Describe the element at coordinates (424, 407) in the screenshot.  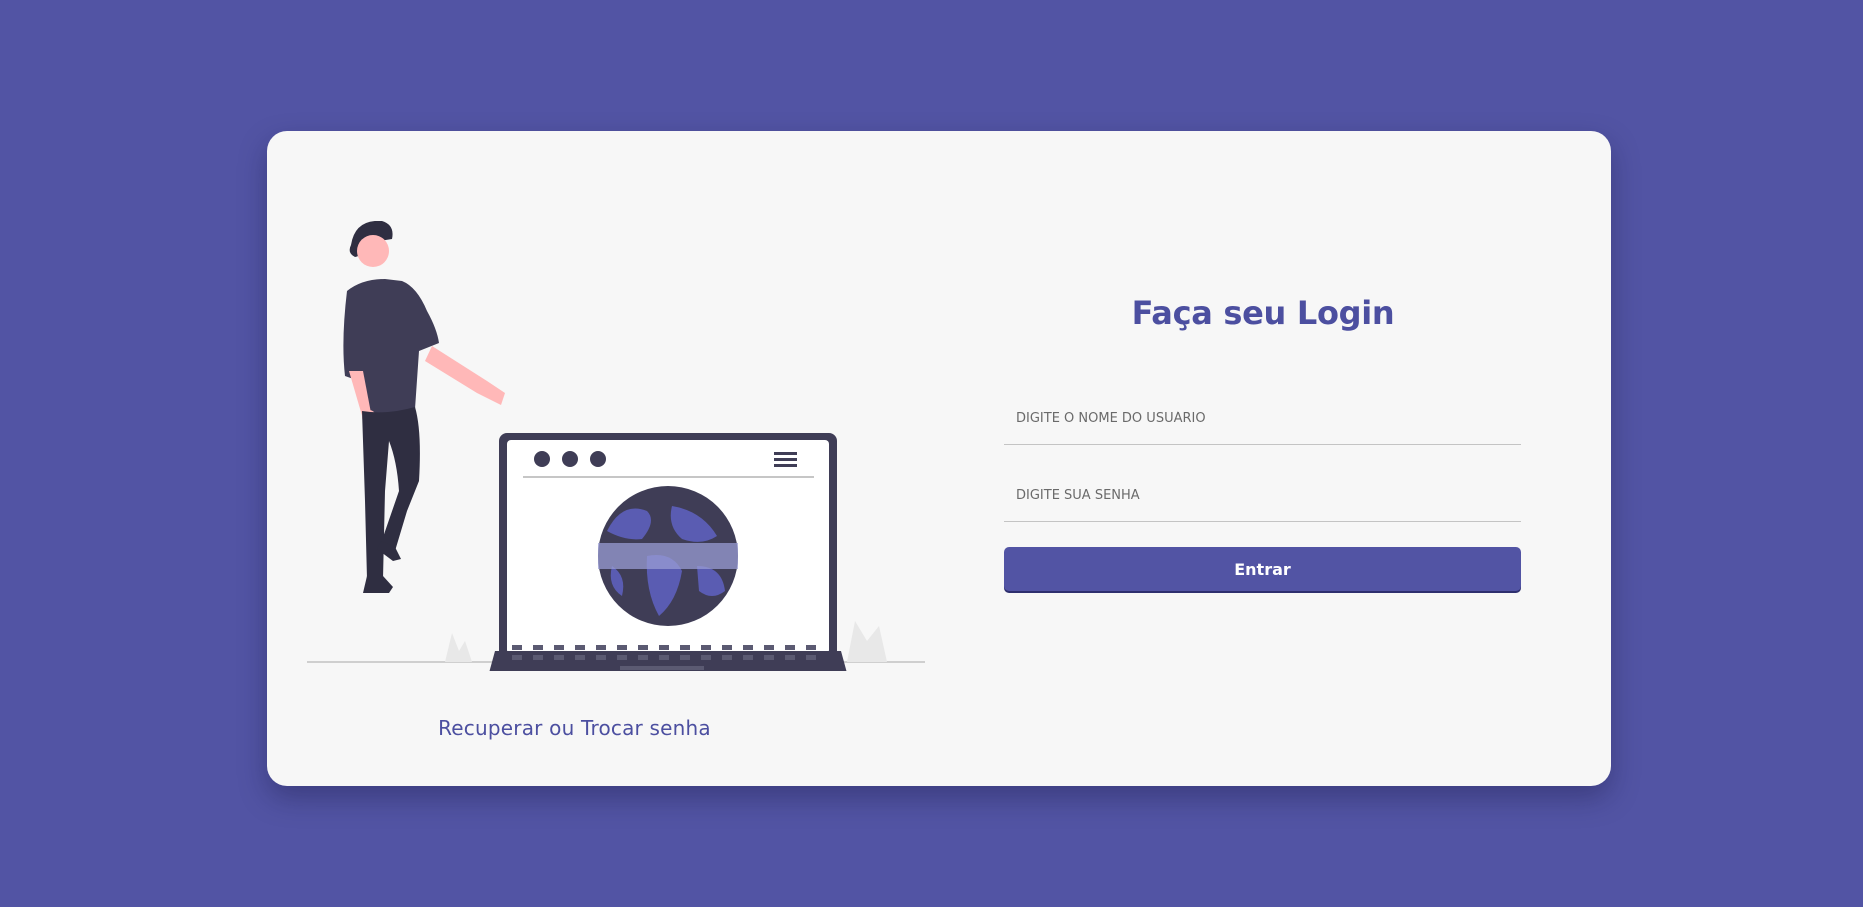
I see `person-figure` at that location.